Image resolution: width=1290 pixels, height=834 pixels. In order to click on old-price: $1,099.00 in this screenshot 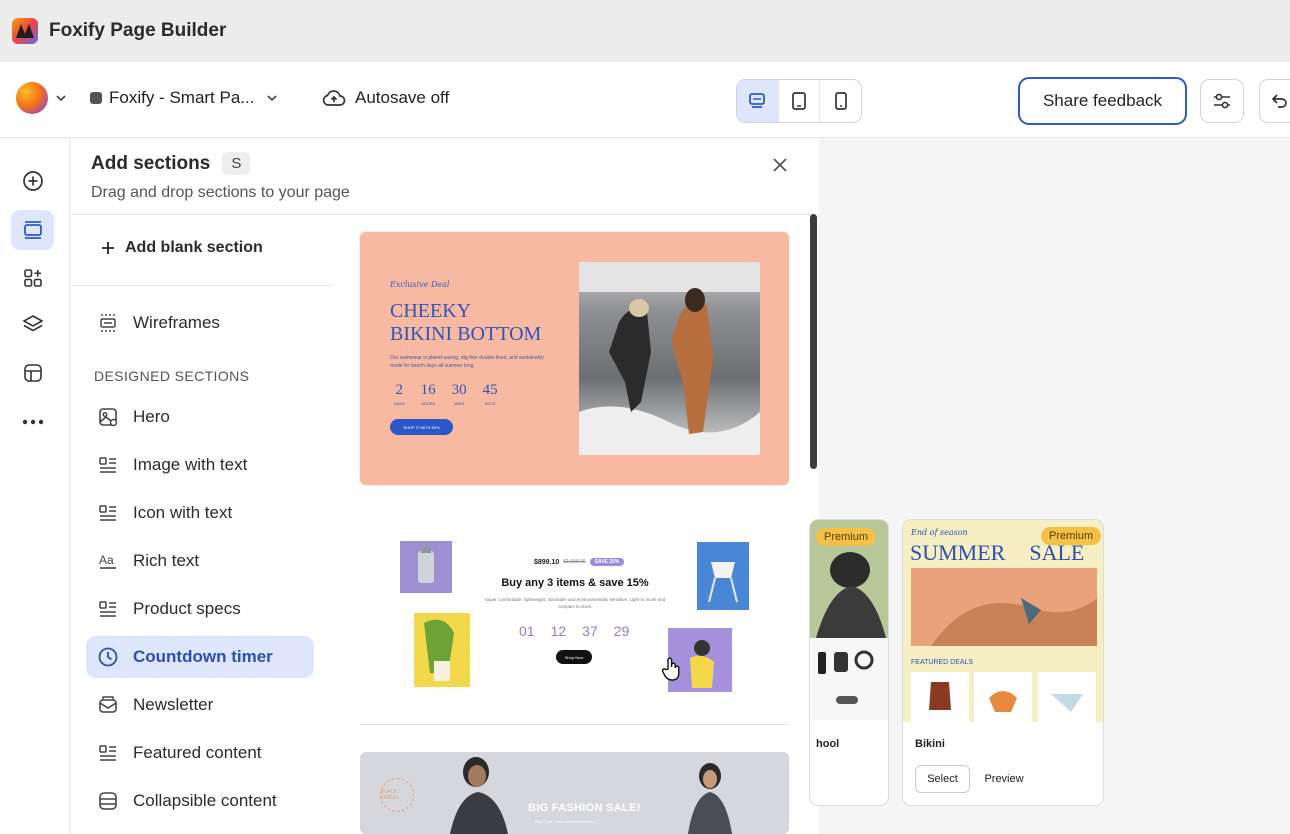, I will do `click(574, 562)`.